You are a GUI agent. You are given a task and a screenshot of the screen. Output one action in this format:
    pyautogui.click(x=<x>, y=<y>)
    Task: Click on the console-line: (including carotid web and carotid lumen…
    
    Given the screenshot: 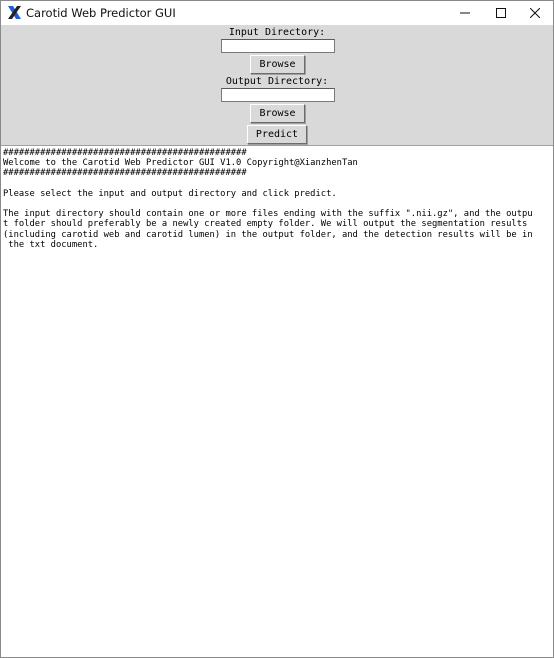 What is the action you would take?
    pyautogui.click(x=268, y=234)
    